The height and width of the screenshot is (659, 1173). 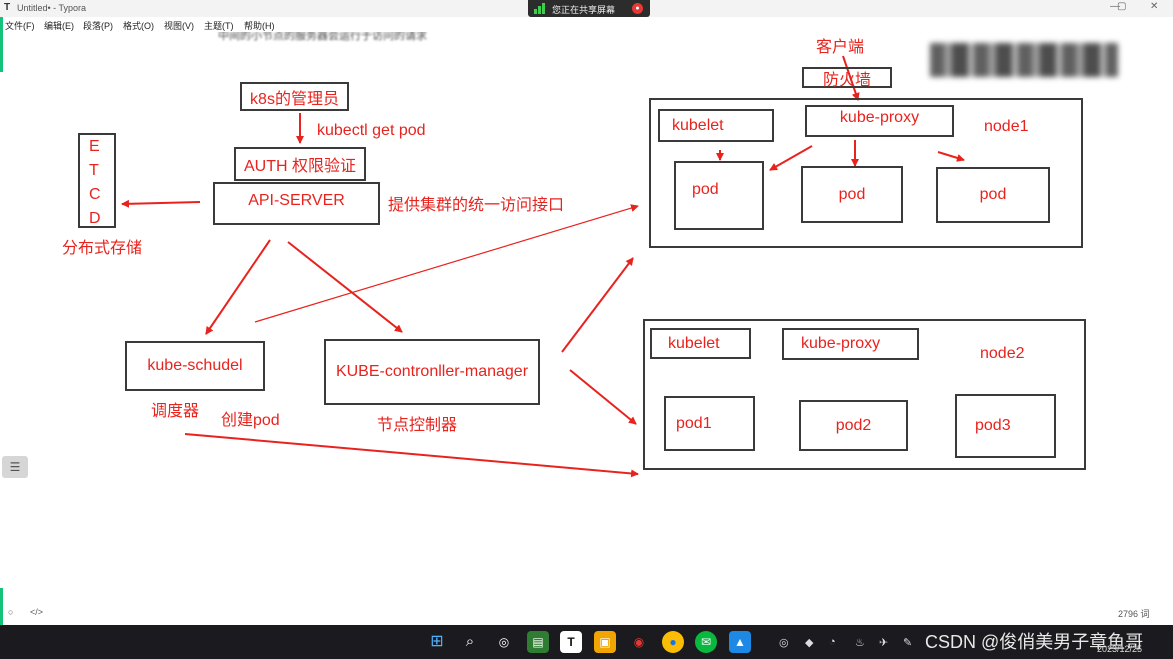 I want to click on etcd-letter: C, so click(x=95, y=194).